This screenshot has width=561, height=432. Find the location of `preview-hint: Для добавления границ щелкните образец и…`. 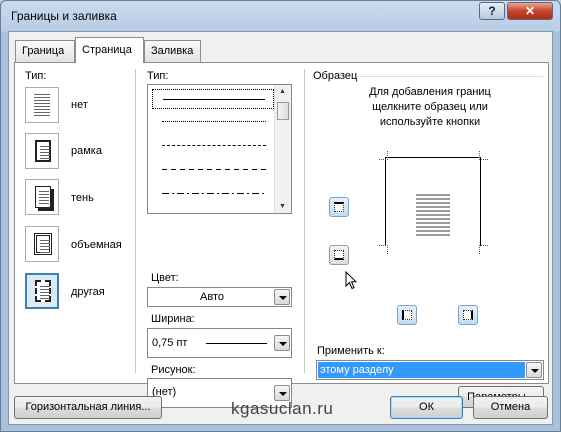

preview-hint: Для добавления границ щелкните образец и… is located at coordinates (430, 107).